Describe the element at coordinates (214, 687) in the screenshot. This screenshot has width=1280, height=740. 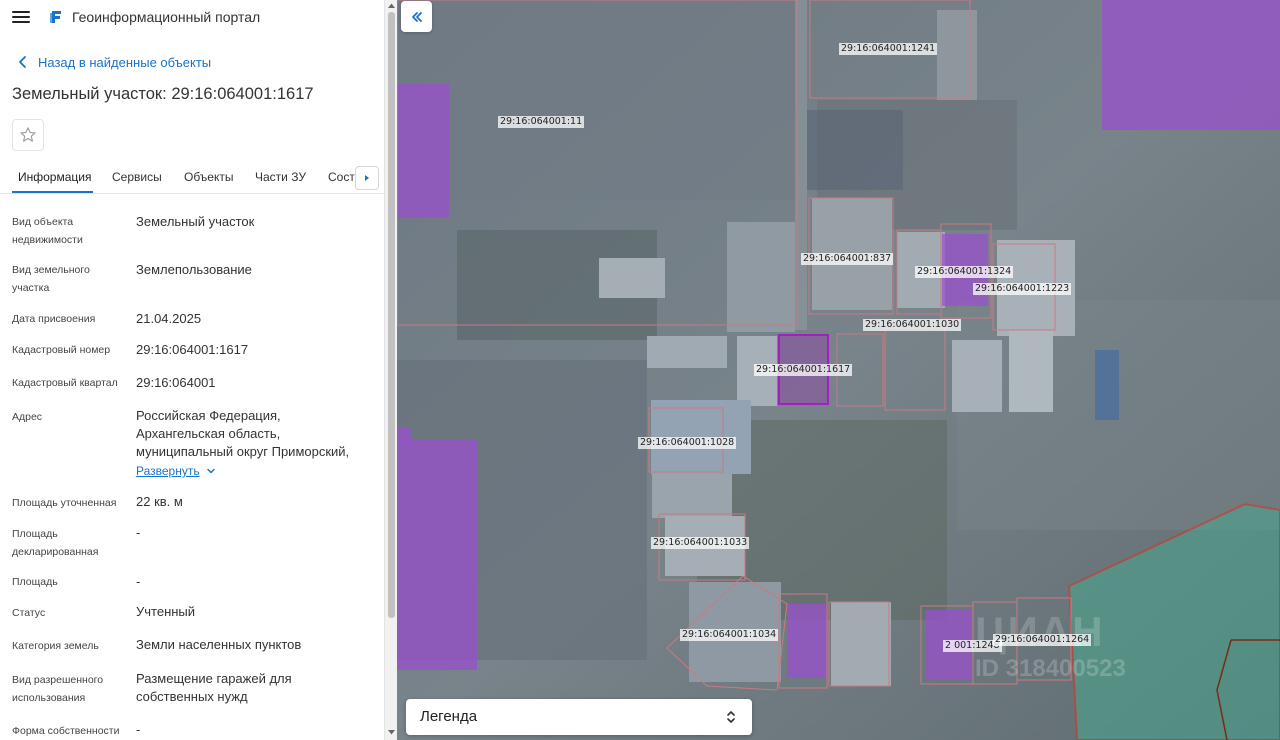
I see `value-permitted-use: Размещение гаражей для собственных нужд` at that location.